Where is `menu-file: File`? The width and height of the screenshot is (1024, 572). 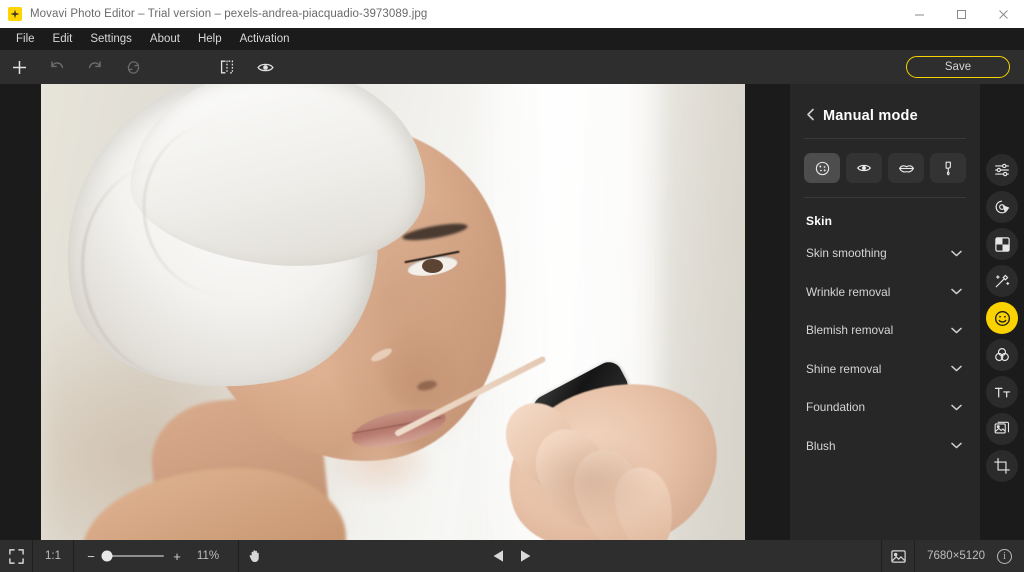
menu-file: File is located at coordinates (25, 39).